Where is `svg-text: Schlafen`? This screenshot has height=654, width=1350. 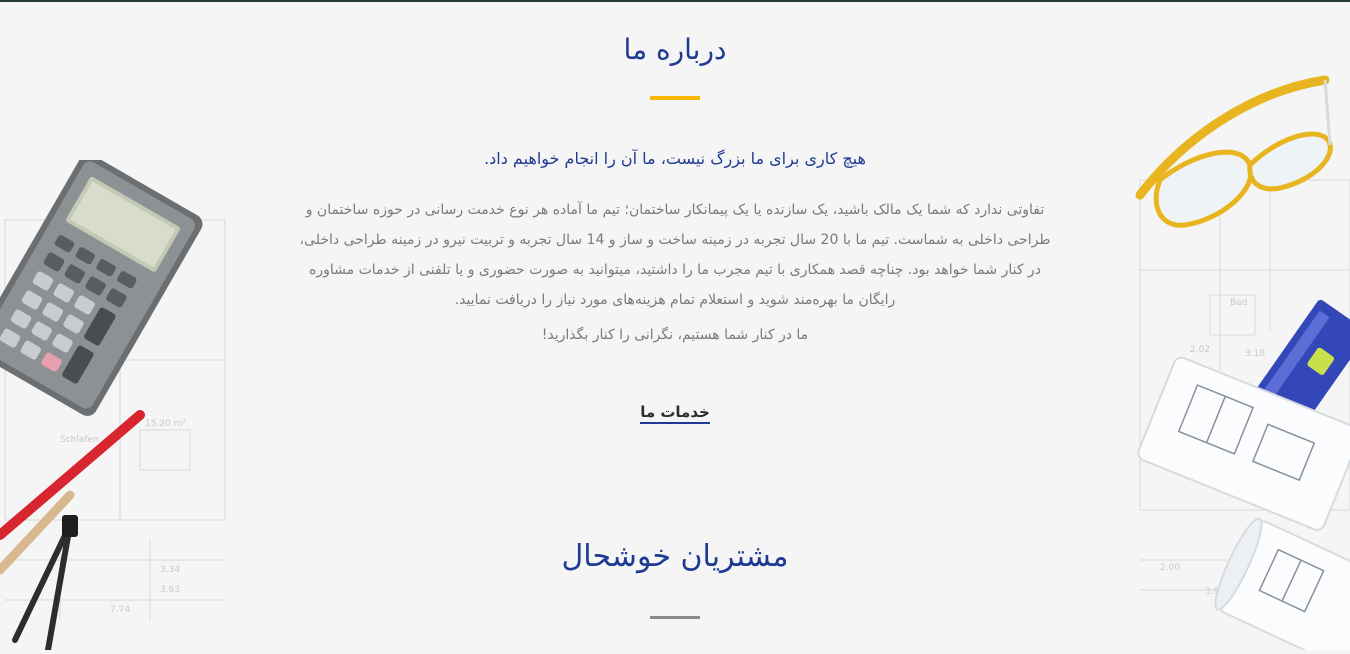
svg-text: Schlafen is located at coordinates (79, 440).